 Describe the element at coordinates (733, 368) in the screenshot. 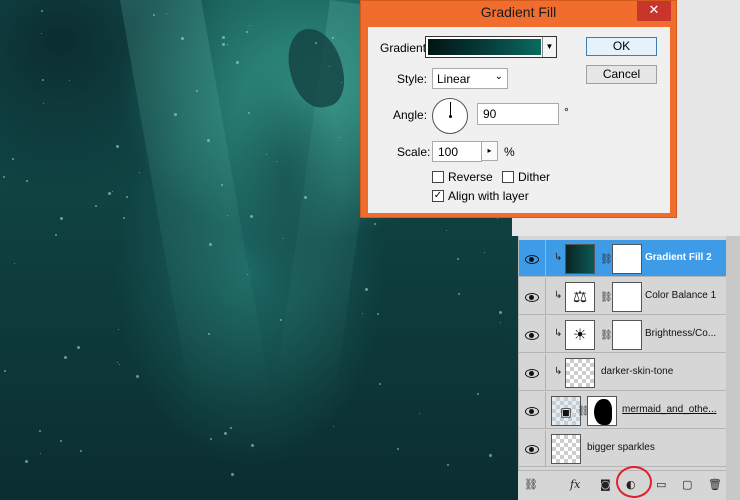

I see `panel-scrollbar` at that location.